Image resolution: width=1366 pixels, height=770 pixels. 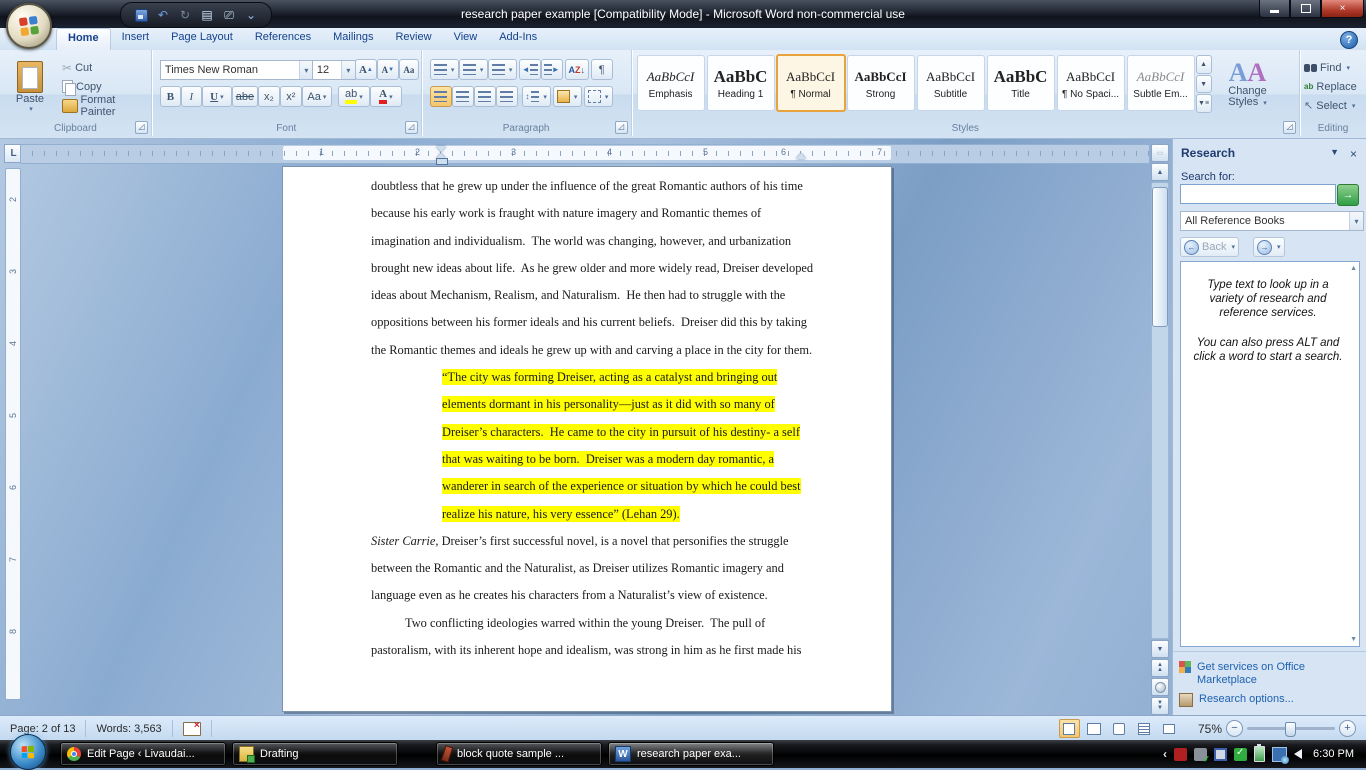 What do you see at coordinates (316, 96) in the screenshot?
I see `change-case-button: Aa ▾` at bounding box center [316, 96].